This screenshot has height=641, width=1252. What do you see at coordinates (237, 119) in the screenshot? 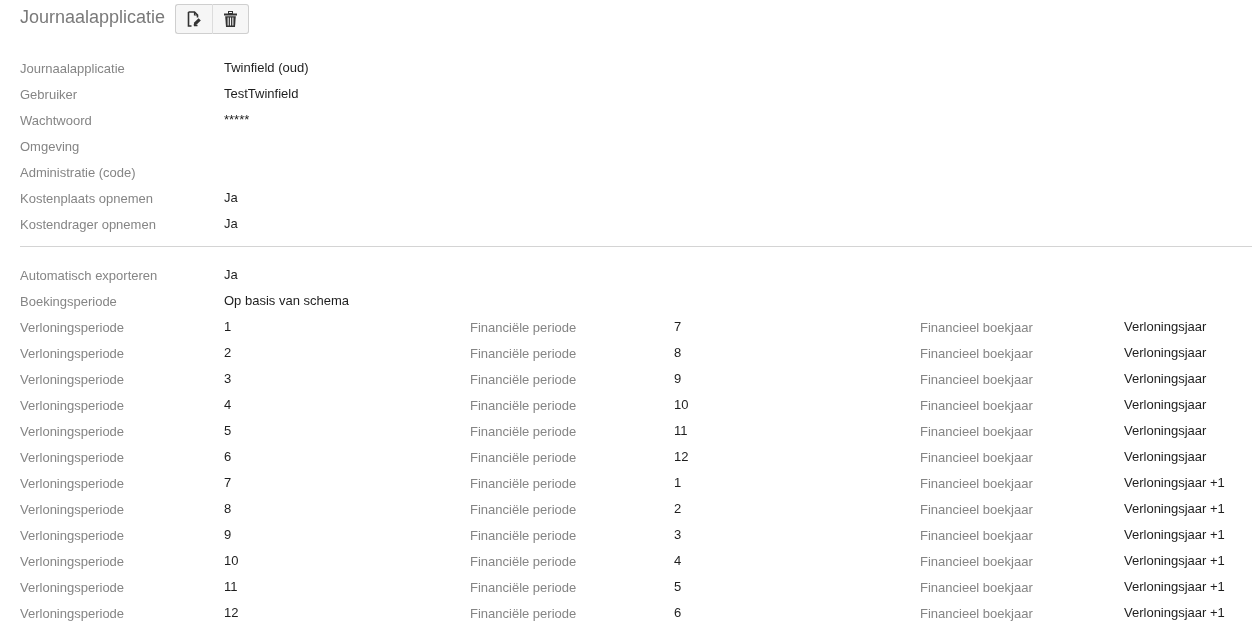
I see `field-value: *****` at bounding box center [237, 119].